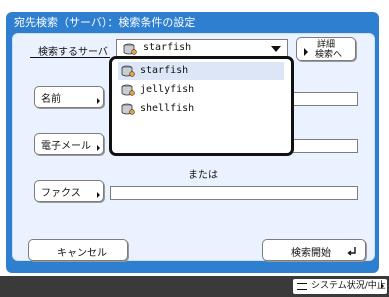 This screenshot has width=389, height=297. Describe the element at coordinates (234, 193) in the screenshot. I see `fax-input` at that location.